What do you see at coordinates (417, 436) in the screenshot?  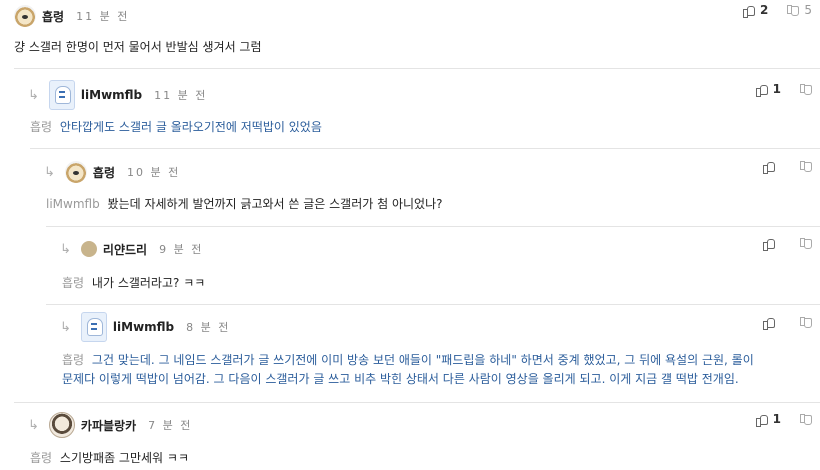 I see `comment: ↳ 카파블랑카 7 분 전 1 흡령 스기방패좀 그만세워 ㅋㅋ` at bounding box center [417, 436].